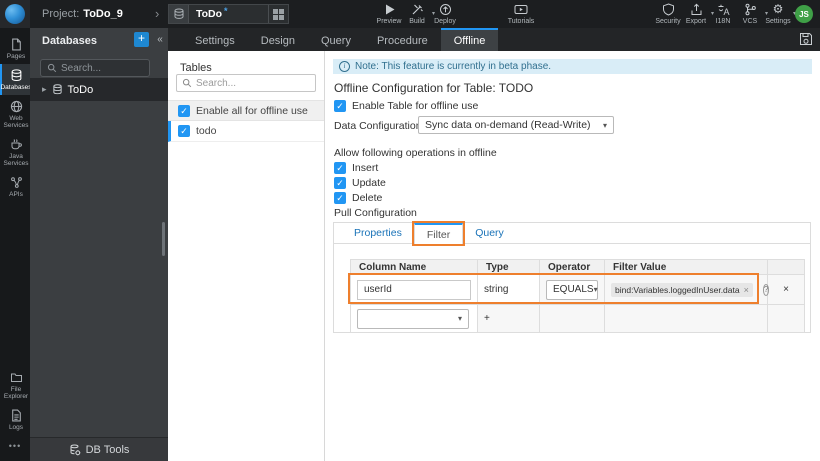 The width and height of the screenshot is (820, 461). Describe the element at coordinates (786, 267) in the screenshot. I see `col-header-actions` at that location.